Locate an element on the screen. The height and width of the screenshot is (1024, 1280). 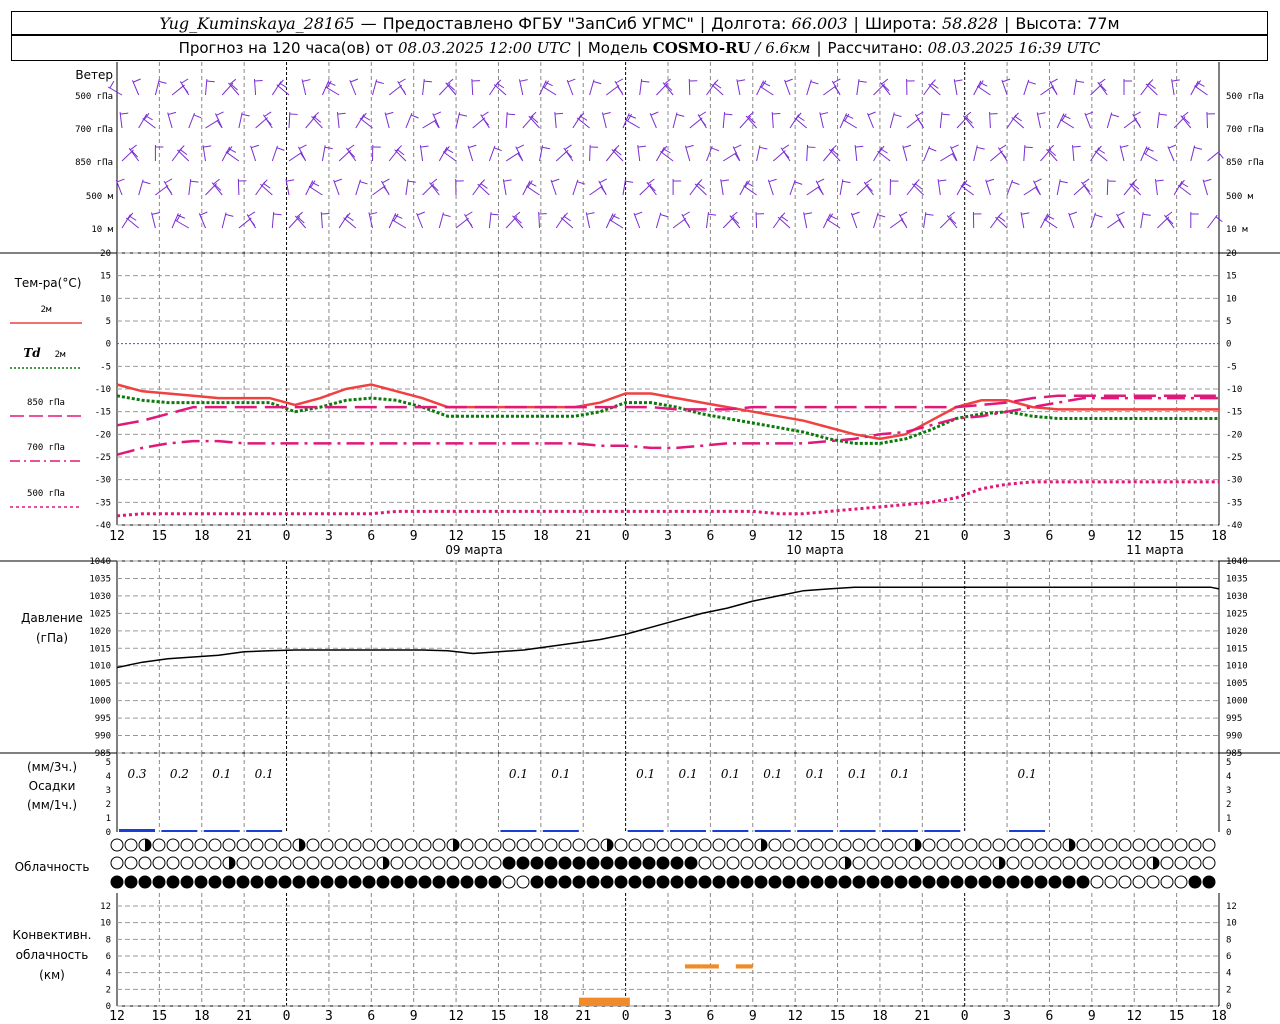
convective-xtick: 0 is located at coordinates (626, 1016).